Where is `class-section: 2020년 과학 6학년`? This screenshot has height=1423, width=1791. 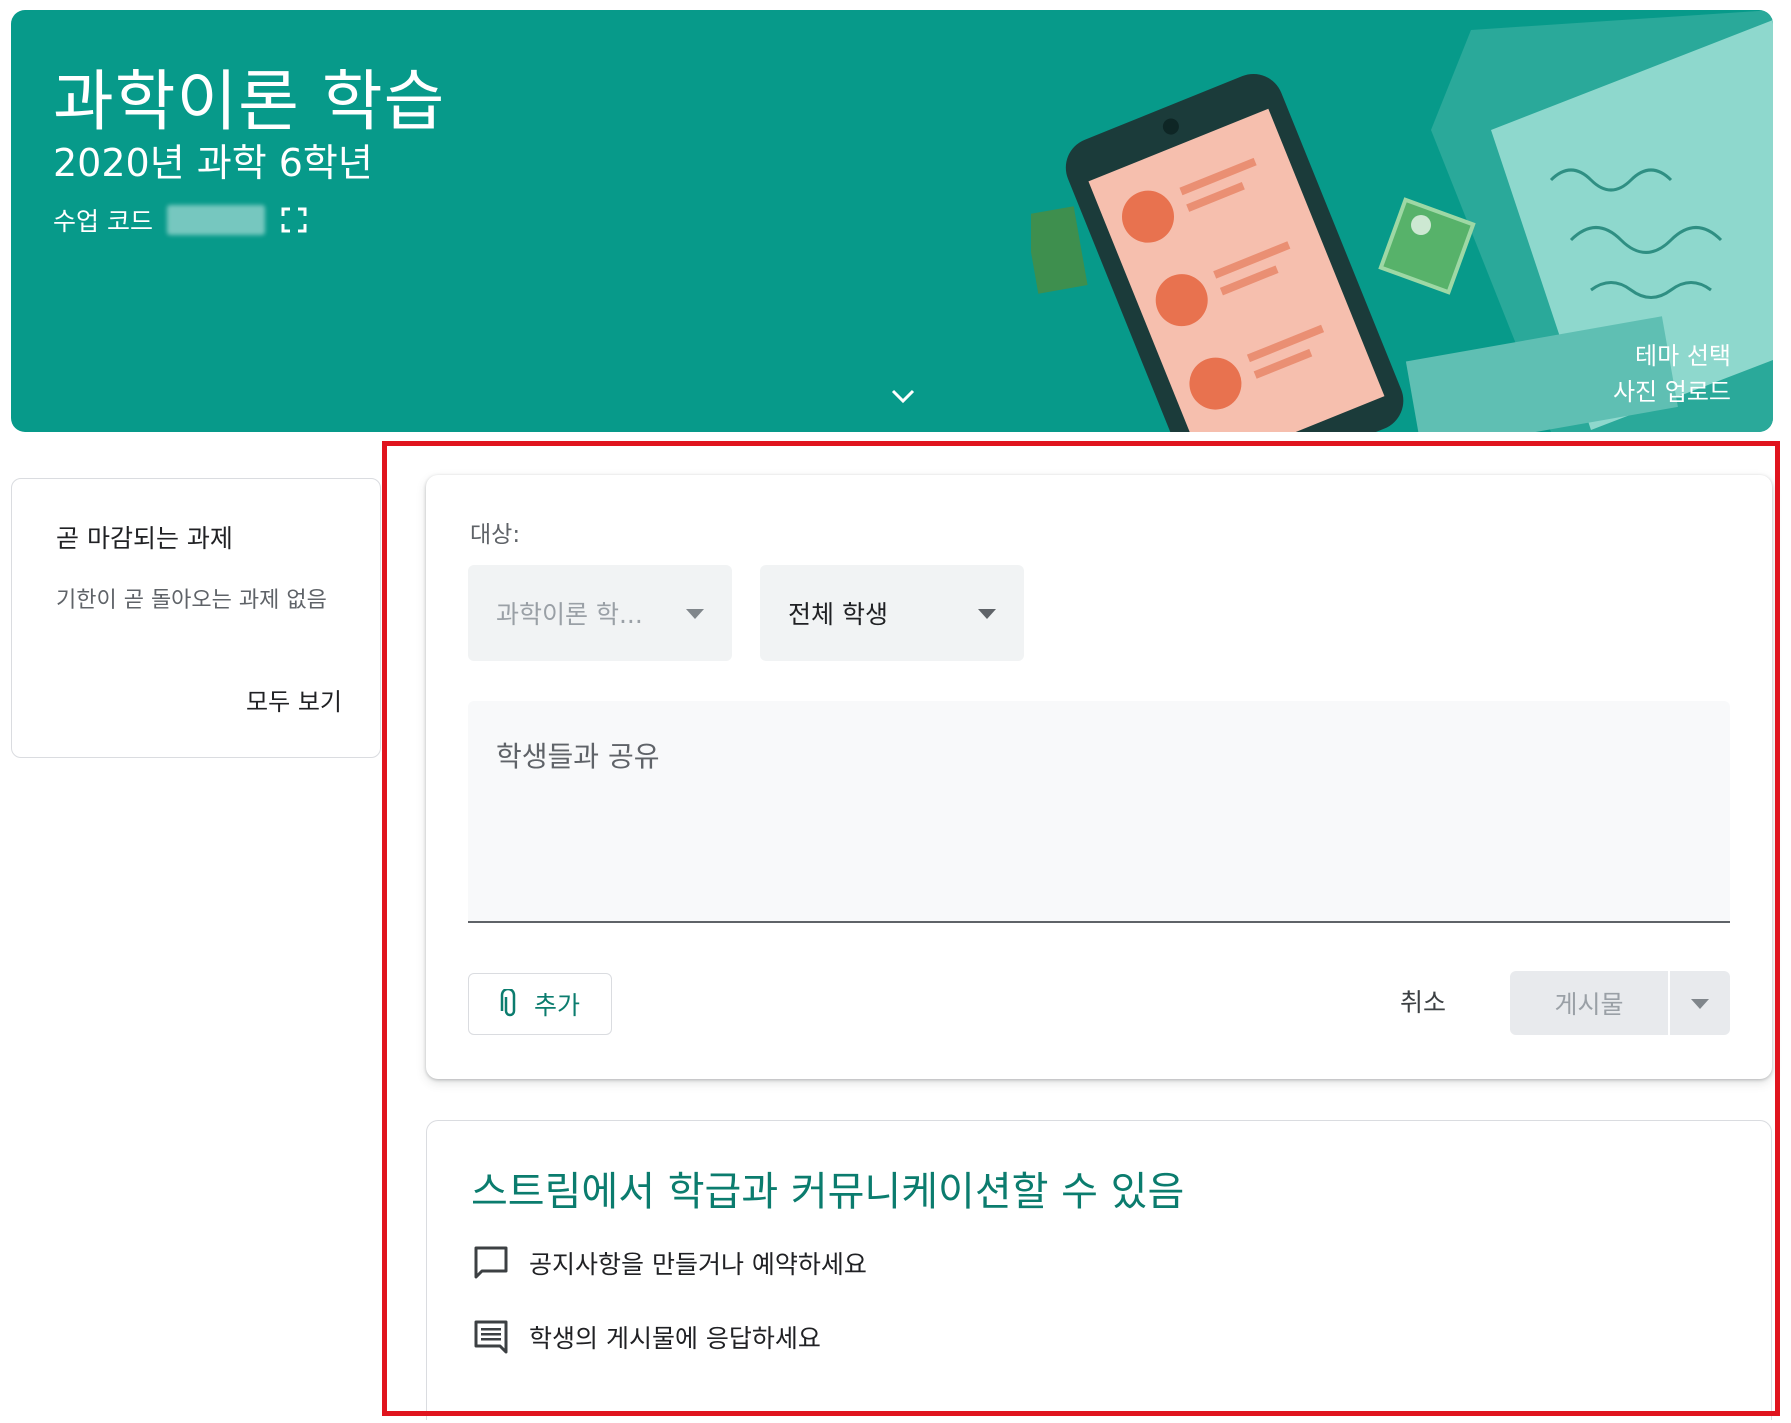 class-section: 2020년 과학 6학년 is located at coordinates (213, 163).